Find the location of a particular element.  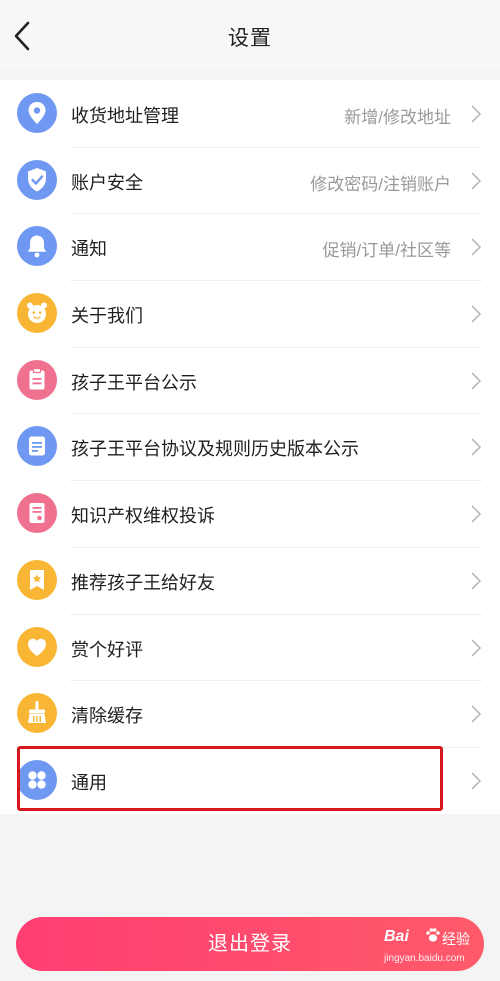

location-pin-icon is located at coordinates (37, 113).